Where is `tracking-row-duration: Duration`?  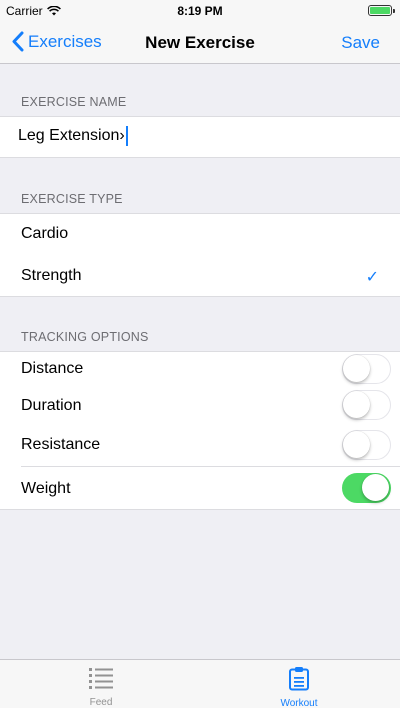 tracking-row-duration: Duration is located at coordinates (200, 406).